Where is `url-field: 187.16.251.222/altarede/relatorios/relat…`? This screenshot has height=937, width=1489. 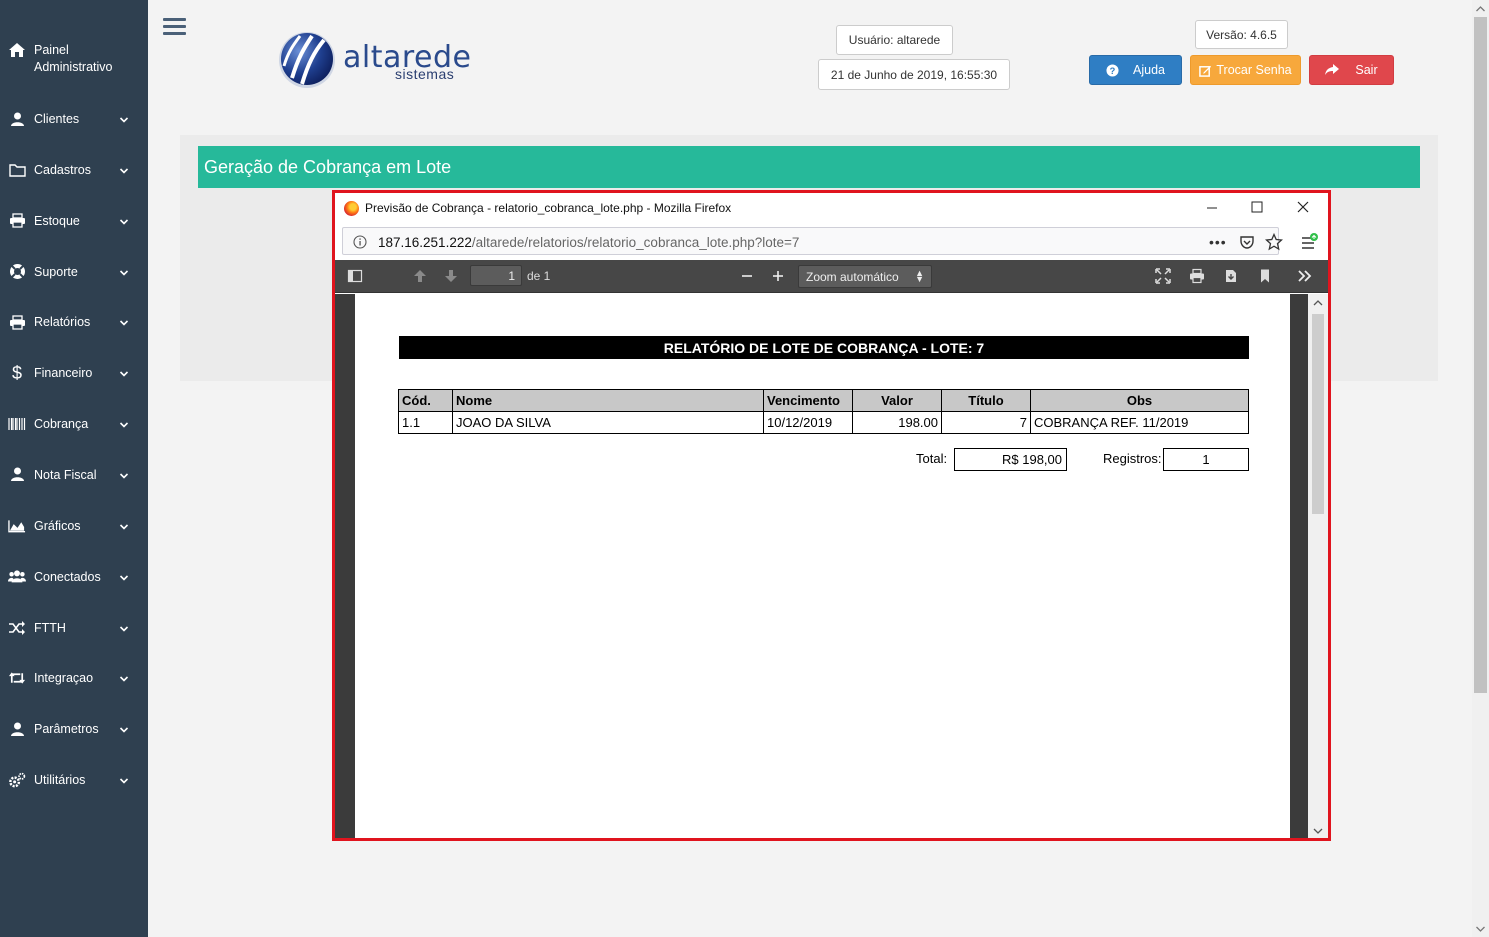
url-field: 187.16.251.222/altarede/relatorios/relat… is located at coordinates (812, 241).